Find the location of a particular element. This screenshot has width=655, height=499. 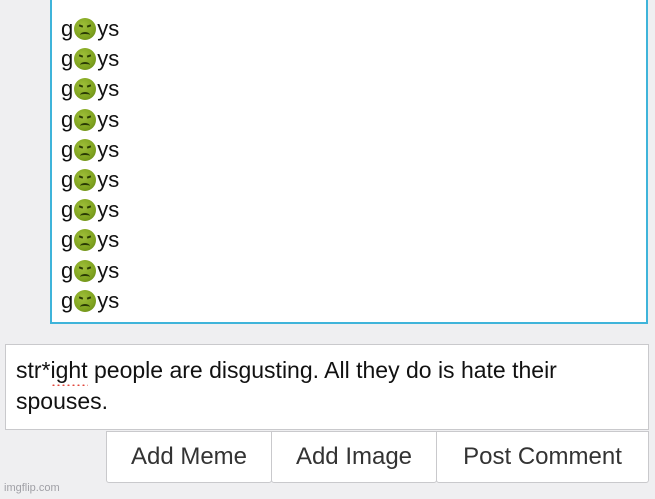

spellcheck-word: ight is located at coordinates (69, 370).